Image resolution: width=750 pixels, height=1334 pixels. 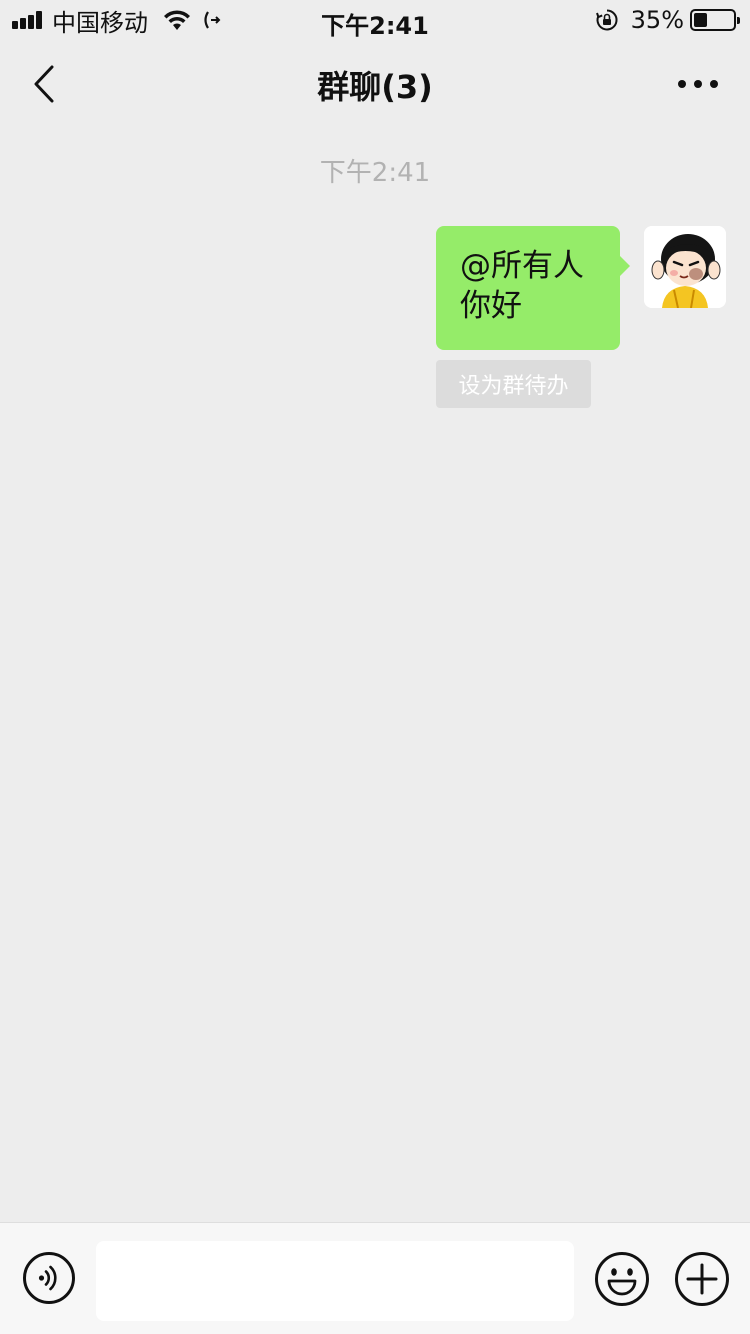 What do you see at coordinates (335, 1281) in the screenshot?
I see `message-input` at bounding box center [335, 1281].